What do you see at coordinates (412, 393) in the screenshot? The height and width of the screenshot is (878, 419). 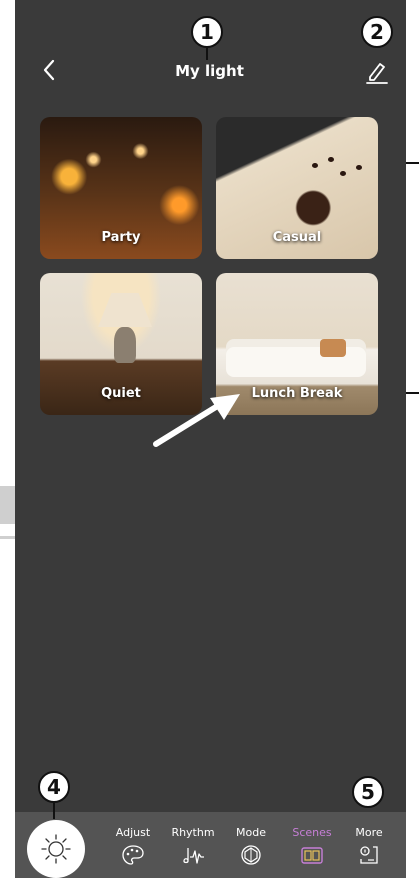 I see `side-mark-right-tick-bottom` at bounding box center [412, 393].